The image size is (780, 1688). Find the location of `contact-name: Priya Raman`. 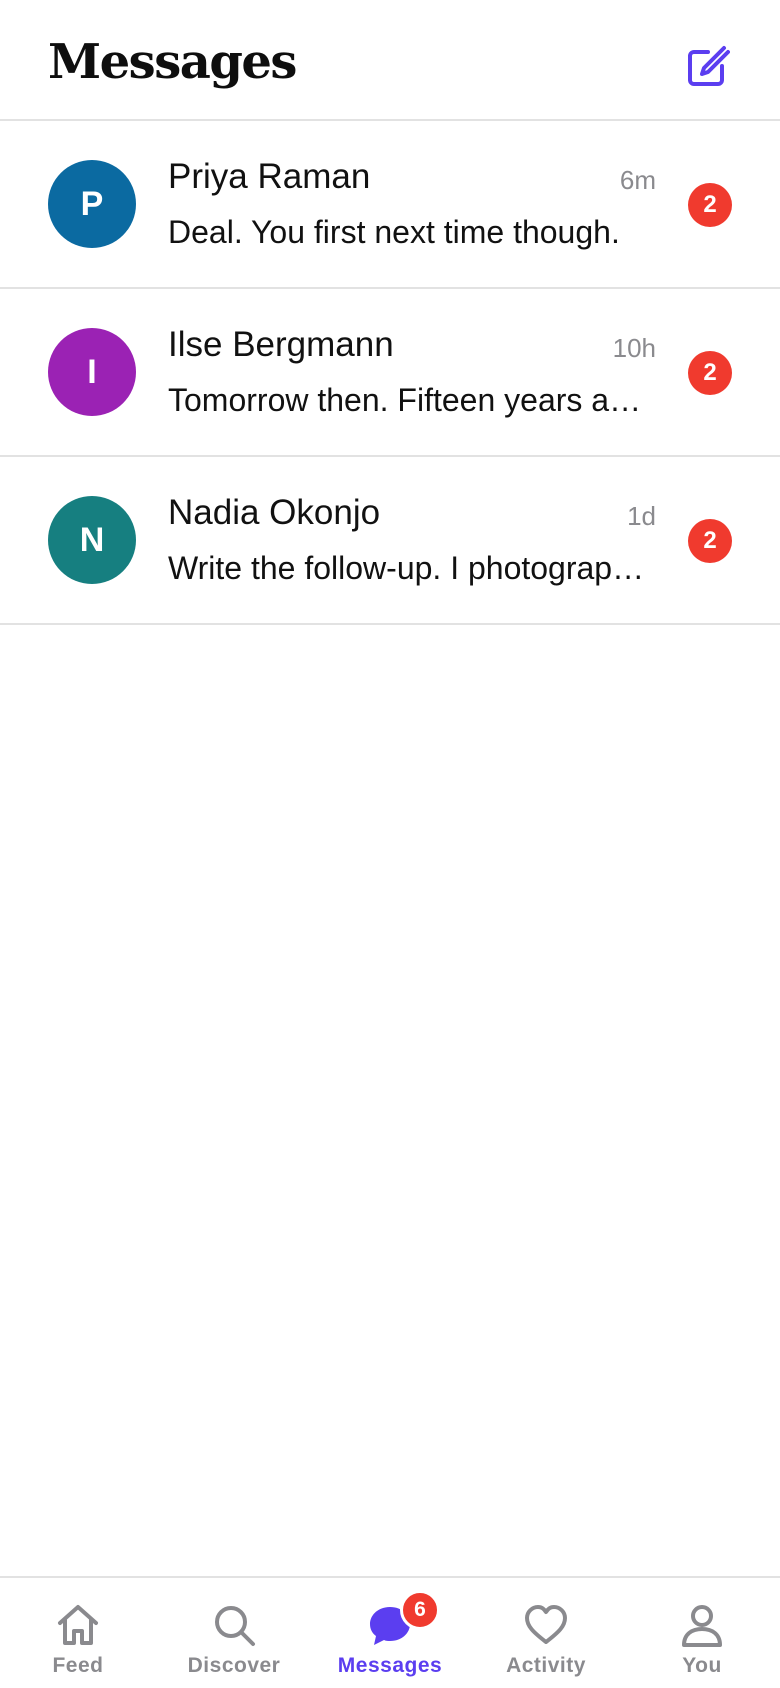

contact-name: Priya Raman is located at coordinates (269, 176).